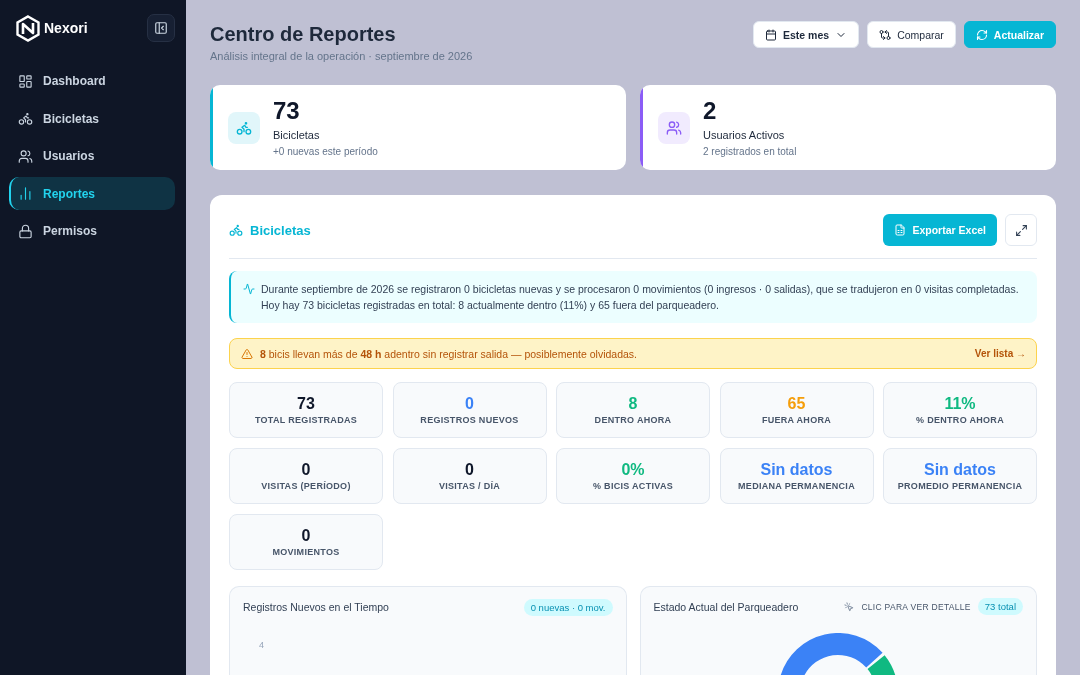 This screenshot has width=1080, height=675. I want to click on metric-value: 11%, so click(960, 403).